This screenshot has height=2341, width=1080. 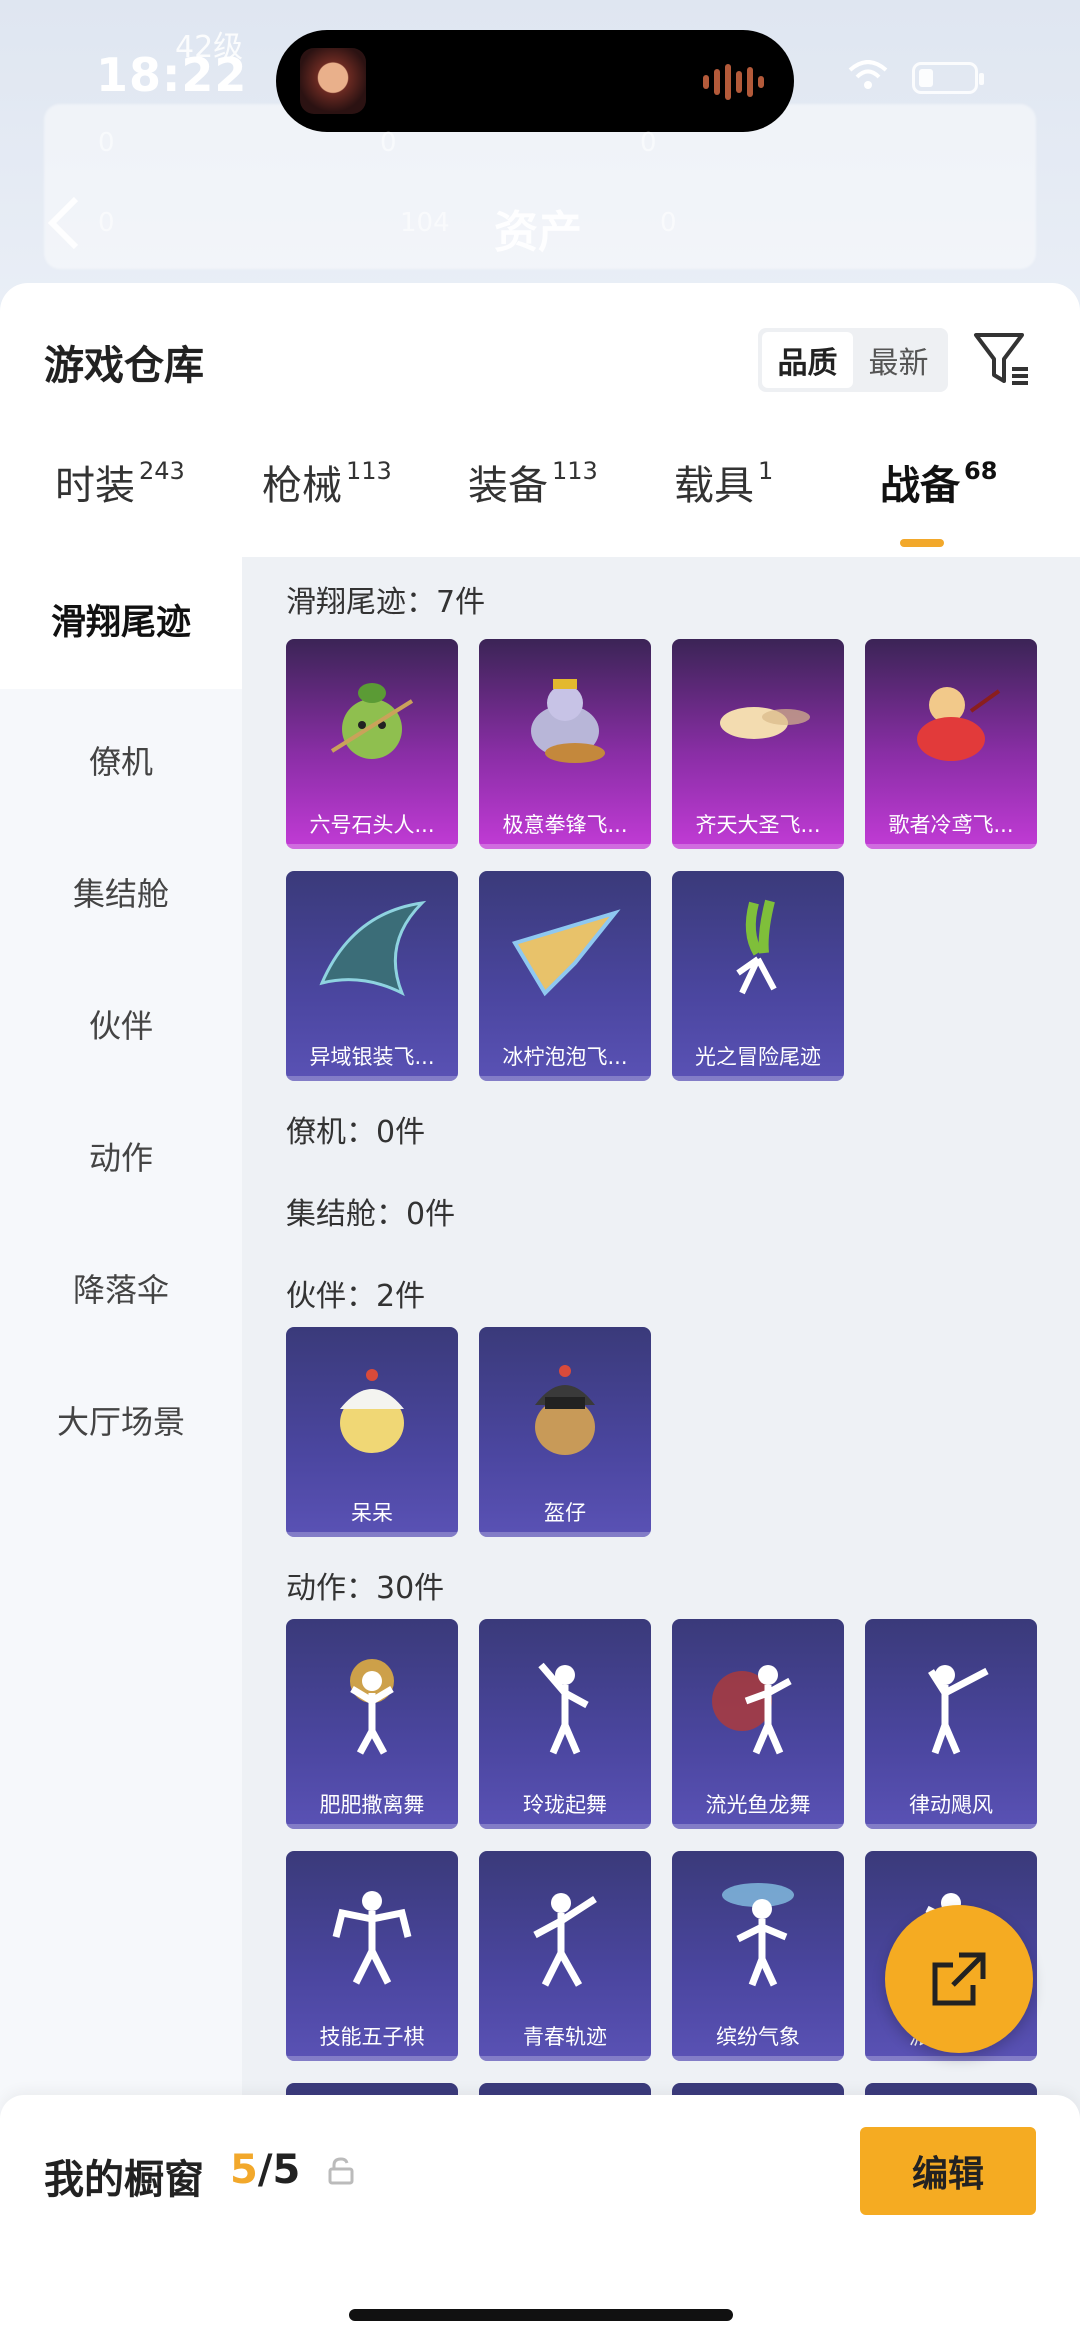 I want to click on sort-latest-button: 最新, so click(x=898, y=360).